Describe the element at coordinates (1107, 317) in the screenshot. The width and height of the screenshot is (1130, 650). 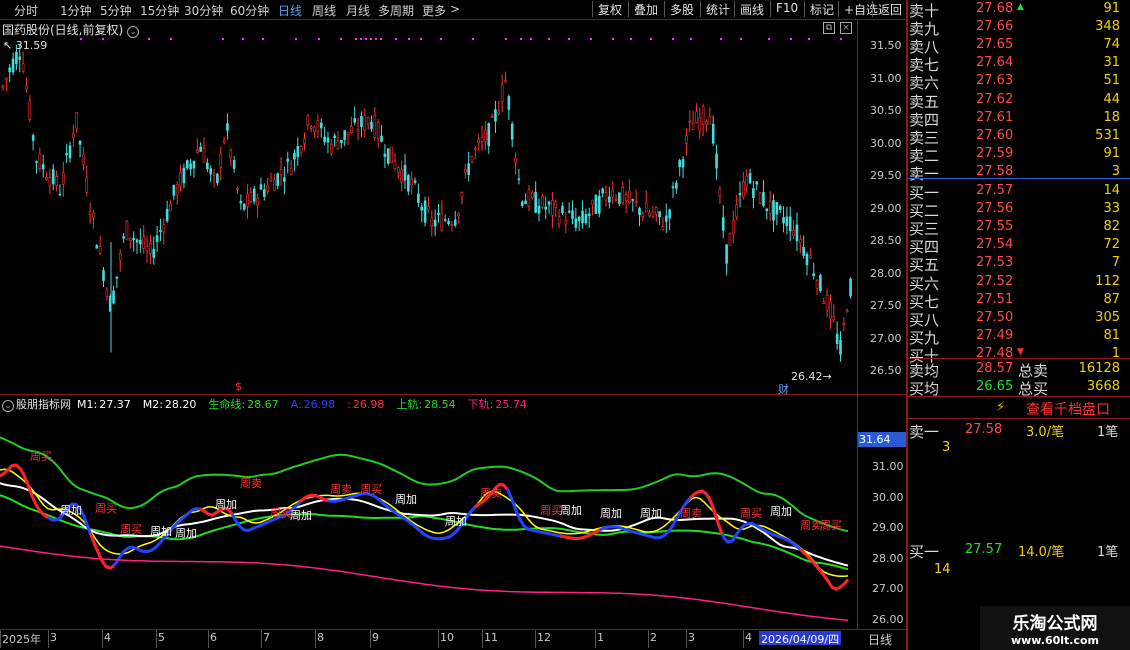
I see `book-volume: 305` at that location.